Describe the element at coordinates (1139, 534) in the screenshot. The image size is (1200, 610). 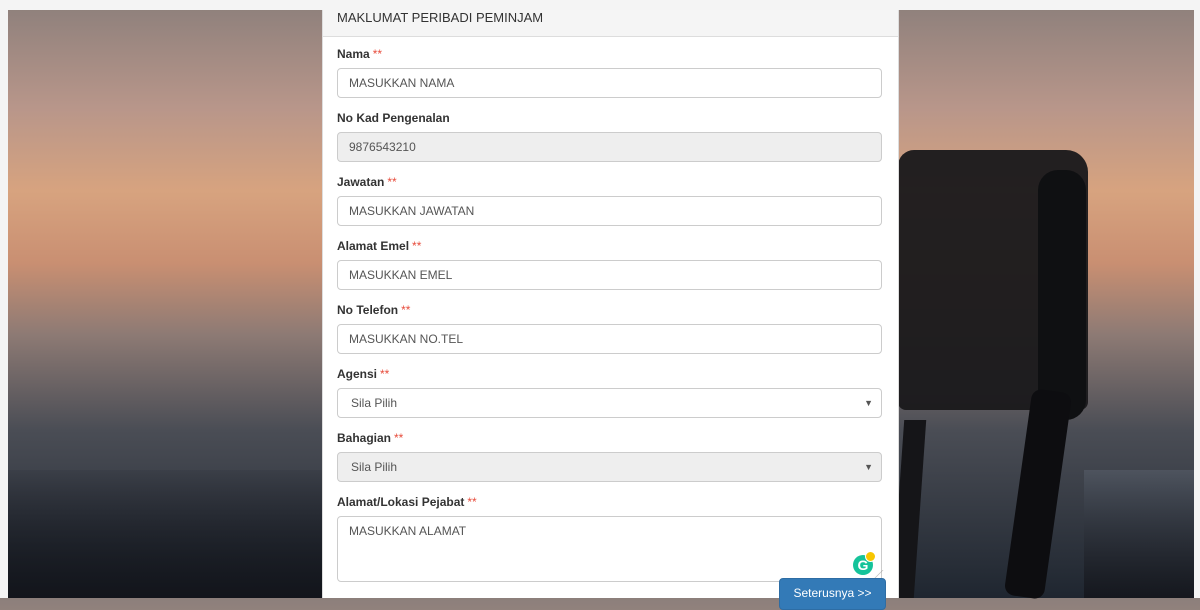
I see `background-horizon-right` at that location.